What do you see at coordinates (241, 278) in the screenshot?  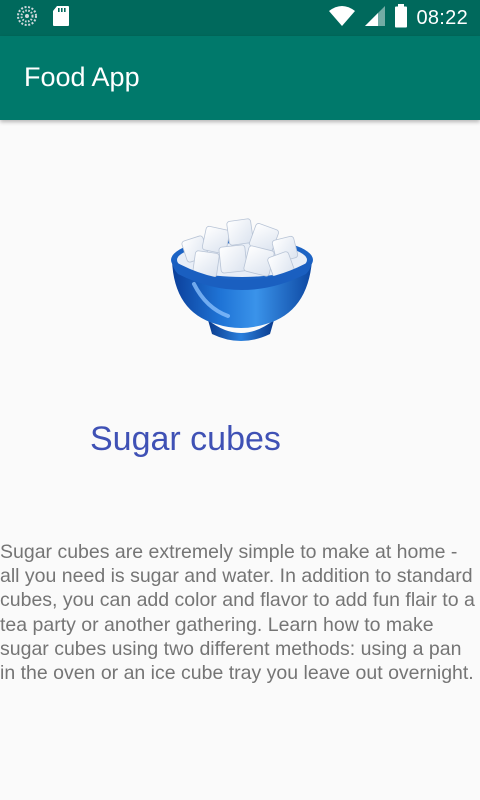 I see `sugar-bowl-icon` at bounding box center [241, 278].